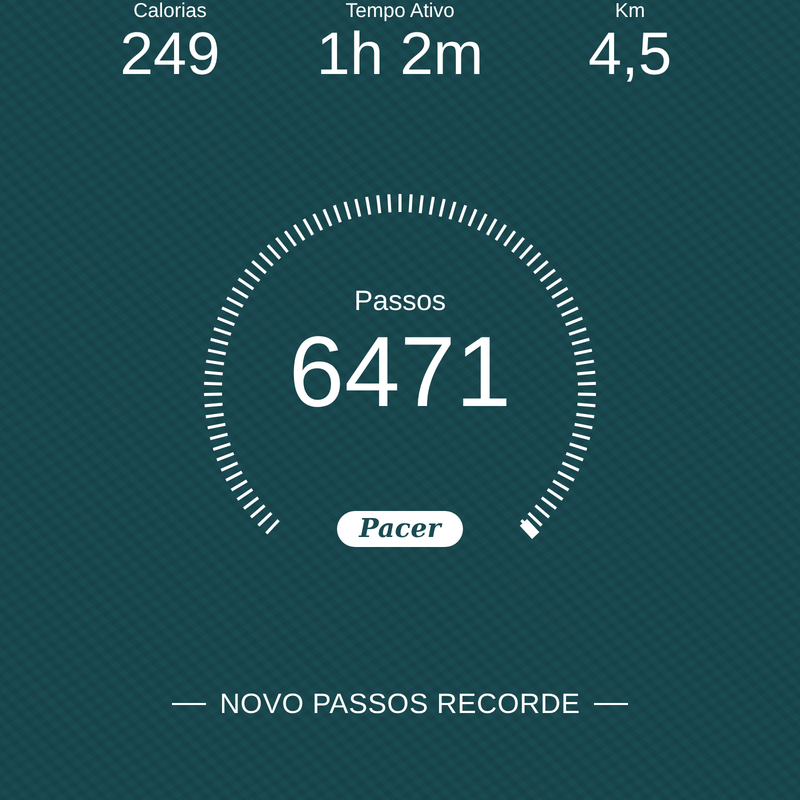 This screenshot has height=800, width=800. I want to click on gauge-title: Passos, so click(400, 301).